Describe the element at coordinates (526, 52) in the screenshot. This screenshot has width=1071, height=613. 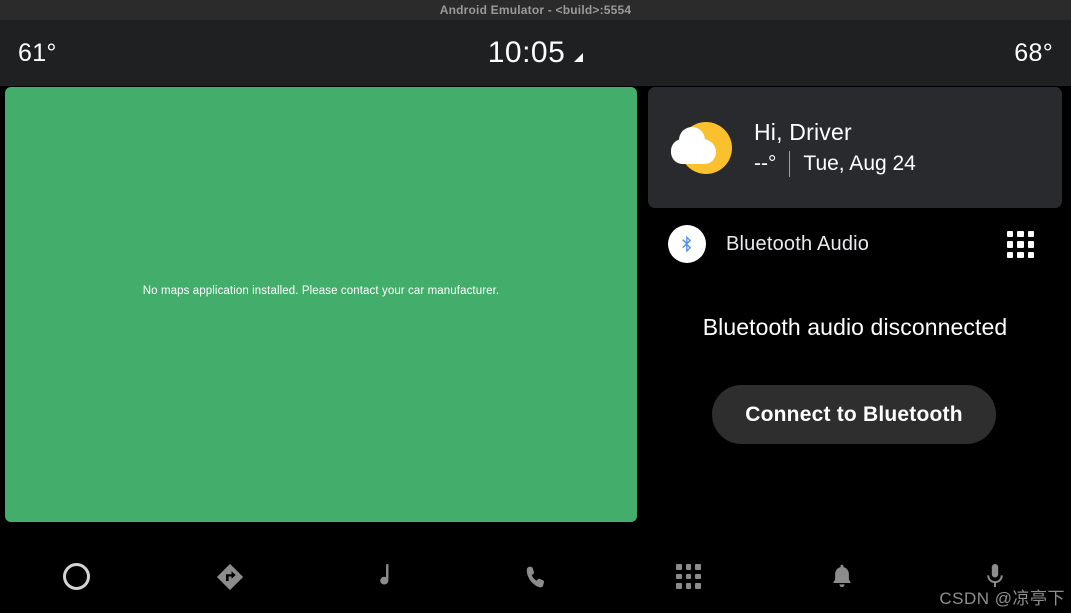
I see `status-clock: 10:05` at that location.